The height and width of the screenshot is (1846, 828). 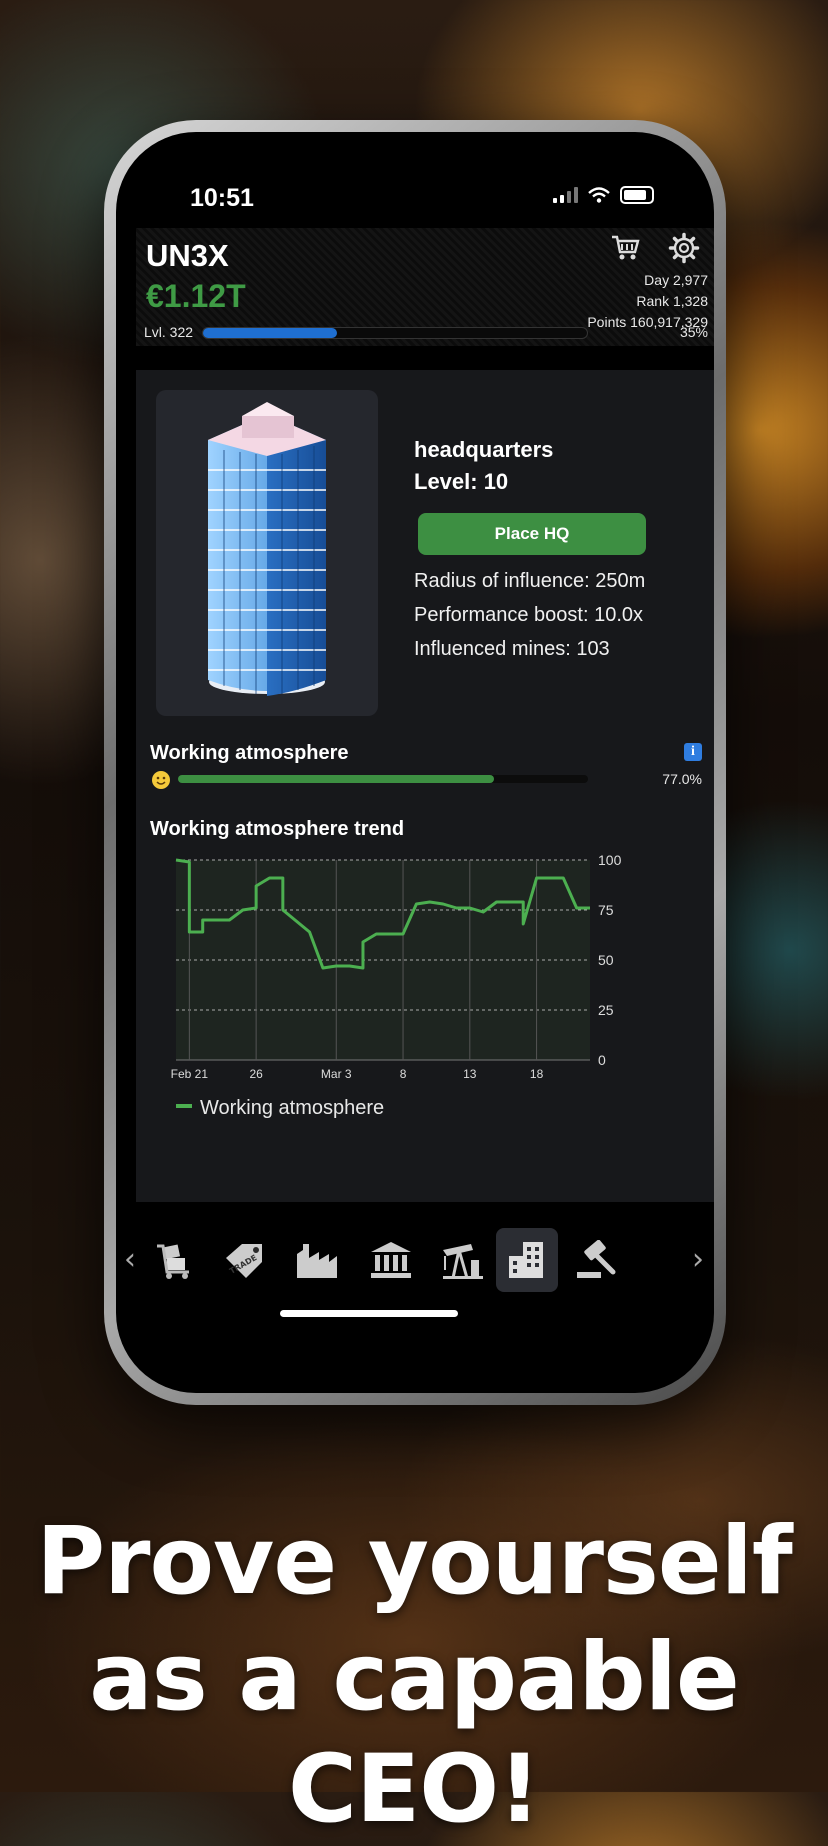 I want to click on nav-auction-icon, so click(x=596, y=1259).